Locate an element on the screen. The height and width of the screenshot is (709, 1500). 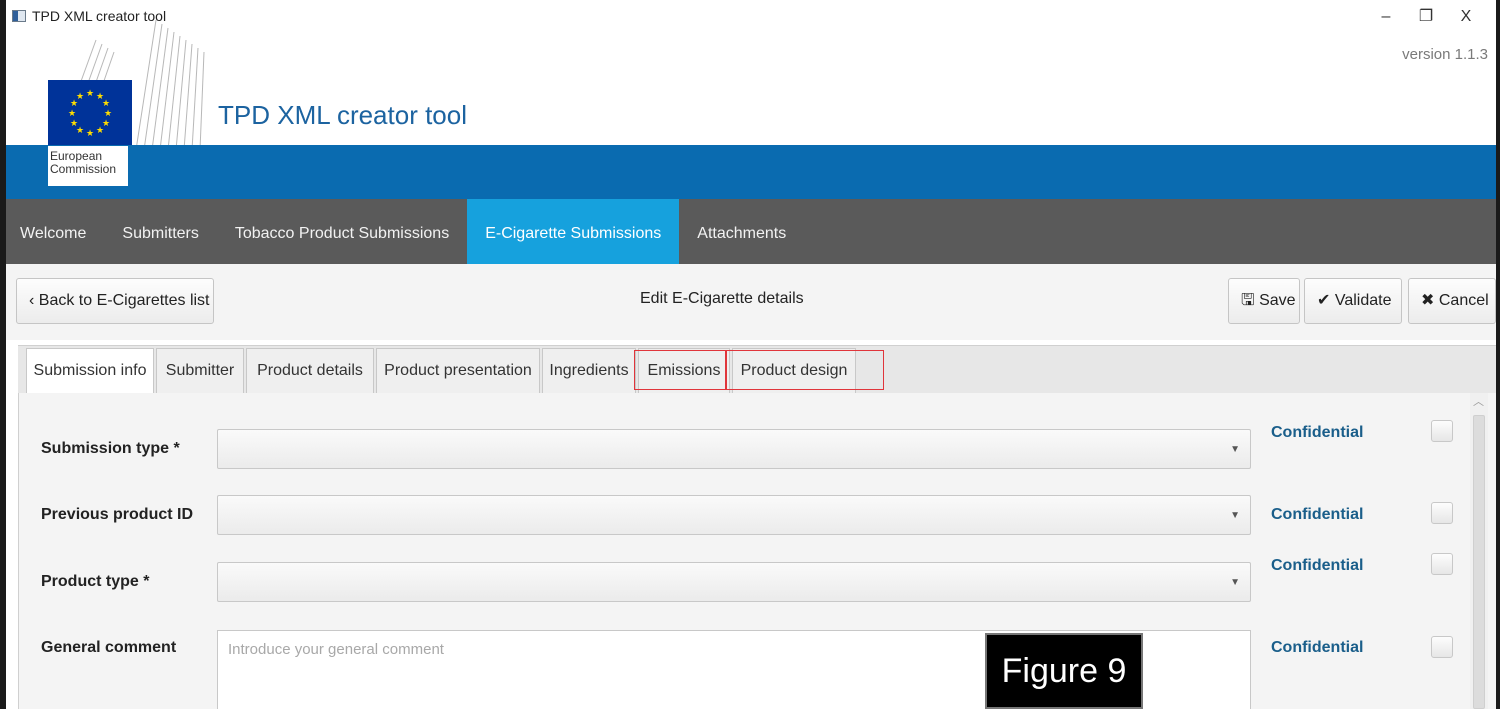
tab-product-details: Product details is located at coordinates (310, 371).